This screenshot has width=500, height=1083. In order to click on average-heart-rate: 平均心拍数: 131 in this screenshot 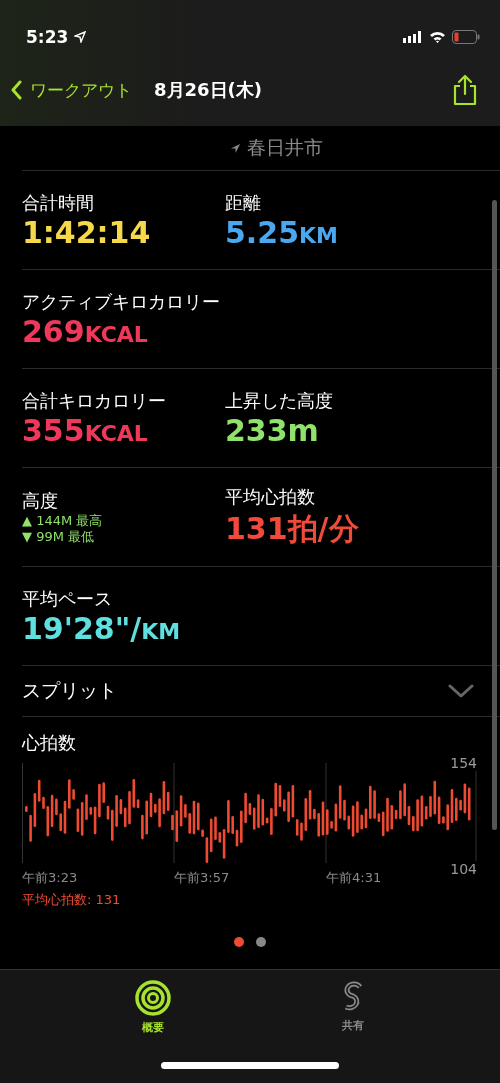, I will do `click(72, 900)`.